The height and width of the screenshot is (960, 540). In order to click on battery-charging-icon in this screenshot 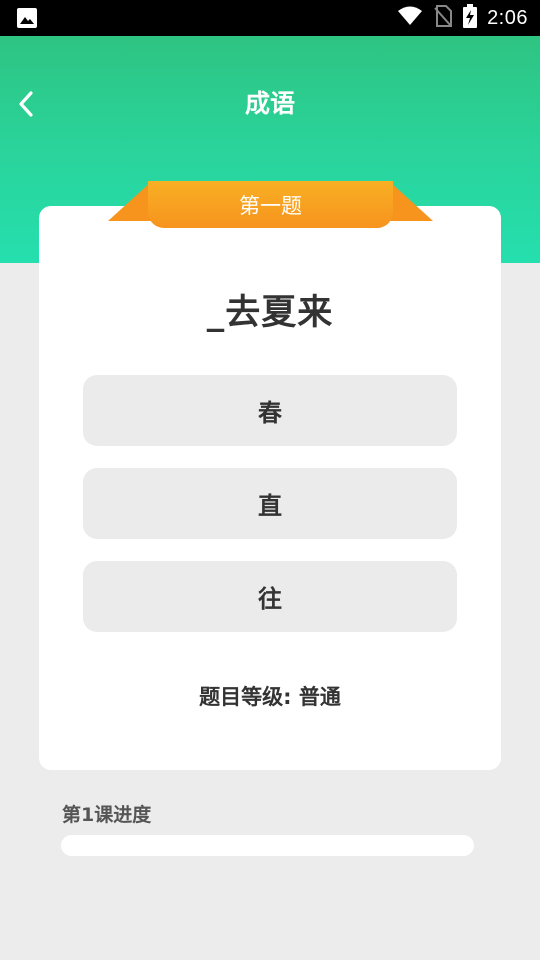, I will do `click(470, 18)`.